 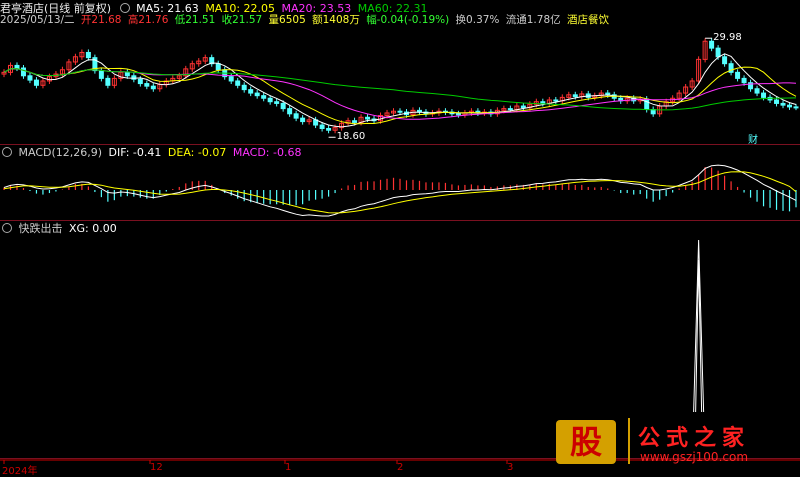 I want to click on logo-url: www.gszj100.com, so click(x=694, y=457).